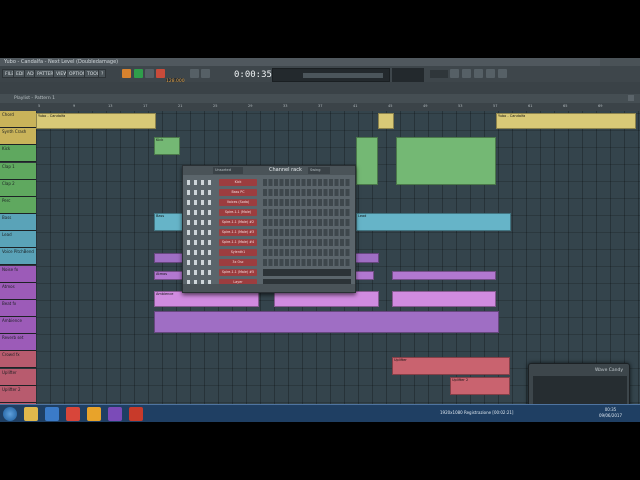  I want to click on wait-input-icon, so click(205, 73).